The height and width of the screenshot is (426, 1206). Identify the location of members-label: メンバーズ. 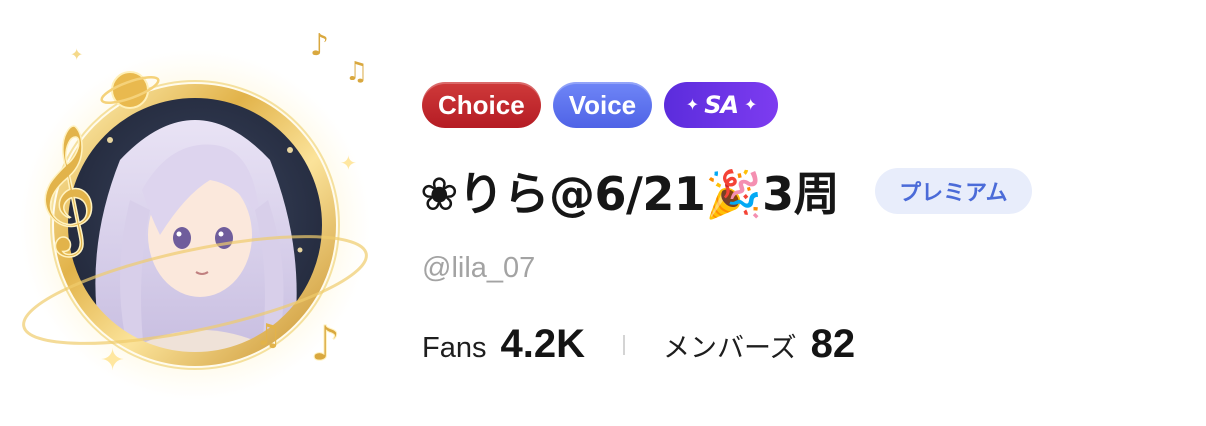
(729, 348).